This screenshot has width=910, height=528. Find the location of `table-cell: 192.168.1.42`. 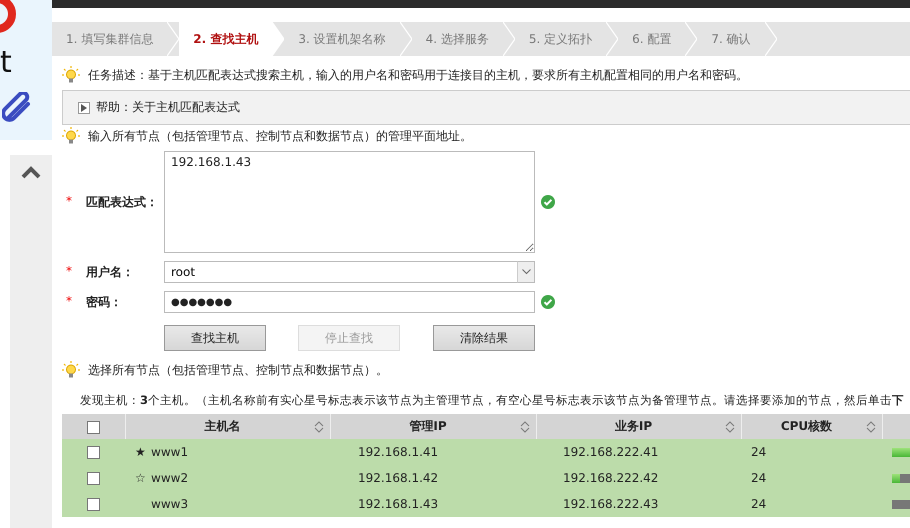

table-cell: 192.168.1.42 is located at coordinates (398, 478).